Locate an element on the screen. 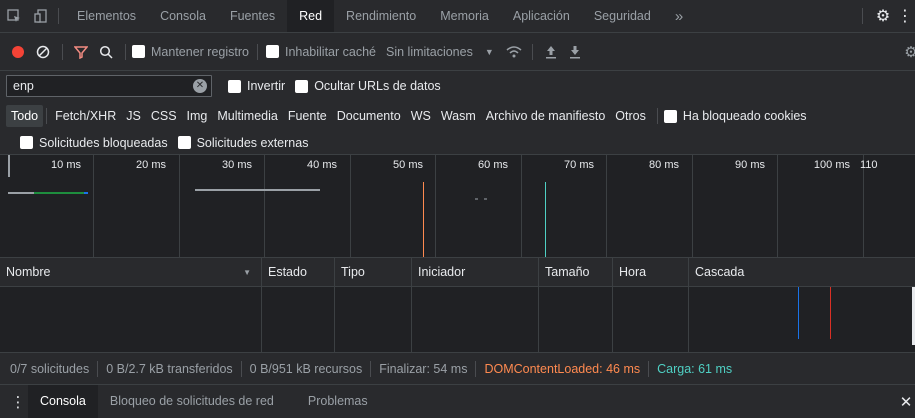 Image resolution: width=915 pixels, height=418 pixels. tab-memoria: Memoria is located at coordinates (464, 16).